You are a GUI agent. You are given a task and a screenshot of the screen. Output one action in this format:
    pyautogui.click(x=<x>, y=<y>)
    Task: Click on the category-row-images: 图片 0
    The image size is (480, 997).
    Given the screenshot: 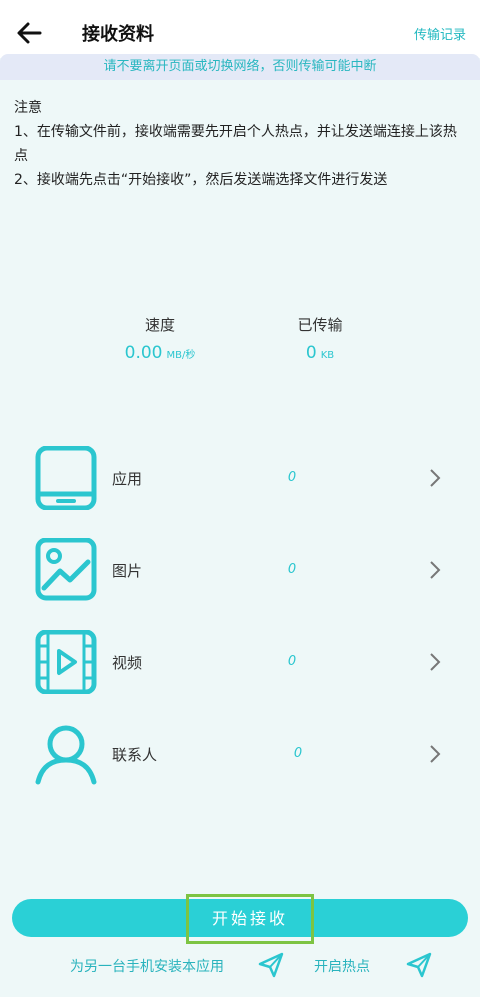 What is the action you would take?
    pyautogui.click(x=240, y=573)
    